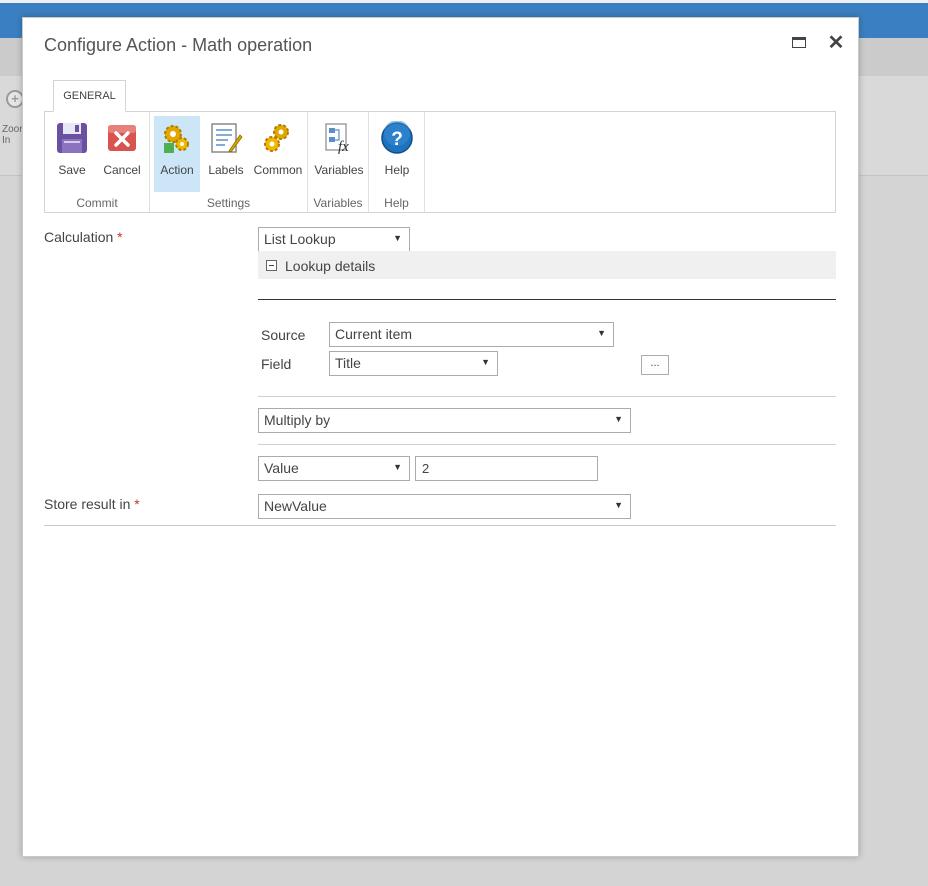  I want to click on variables-button: fx Variables, so click(339, 154).